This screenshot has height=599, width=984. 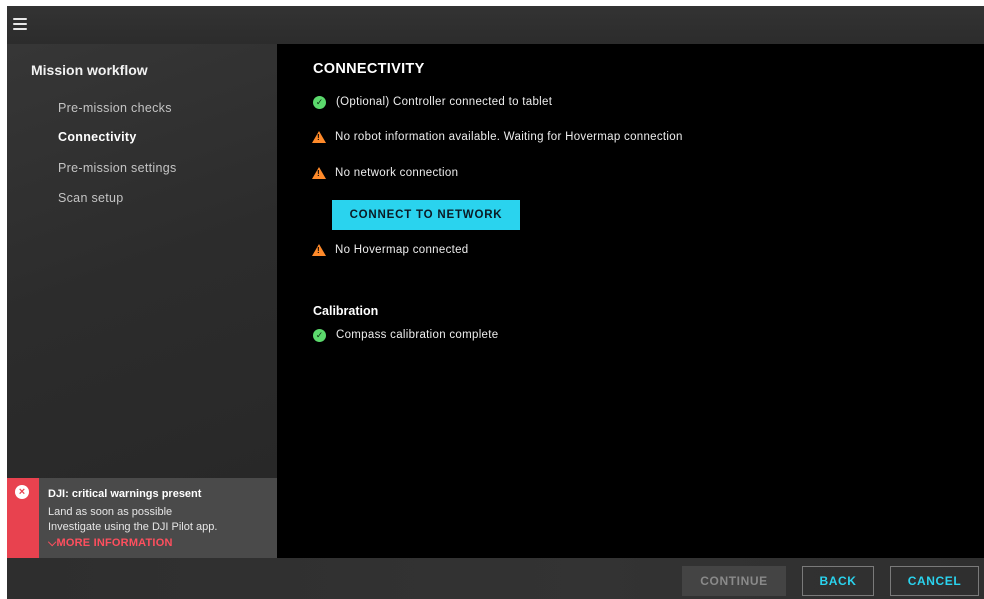 I want to click on alert-message-1: Land as soon as possible, so click(x=110, y=512).